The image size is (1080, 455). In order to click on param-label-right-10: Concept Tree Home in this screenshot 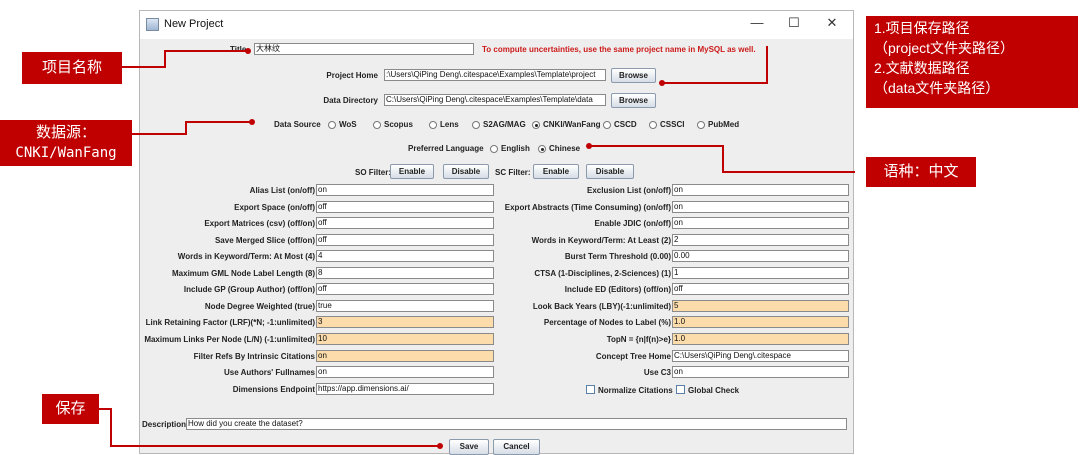, I will do `click(633, 356)`.